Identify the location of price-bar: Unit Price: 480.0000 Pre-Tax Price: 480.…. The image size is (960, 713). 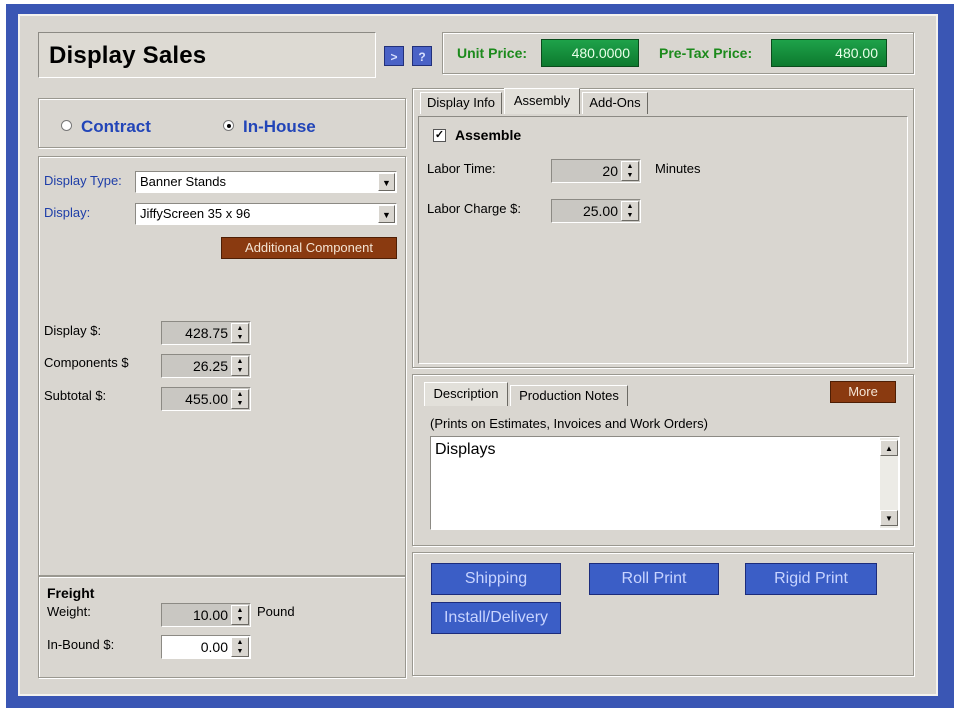
(678, 53).